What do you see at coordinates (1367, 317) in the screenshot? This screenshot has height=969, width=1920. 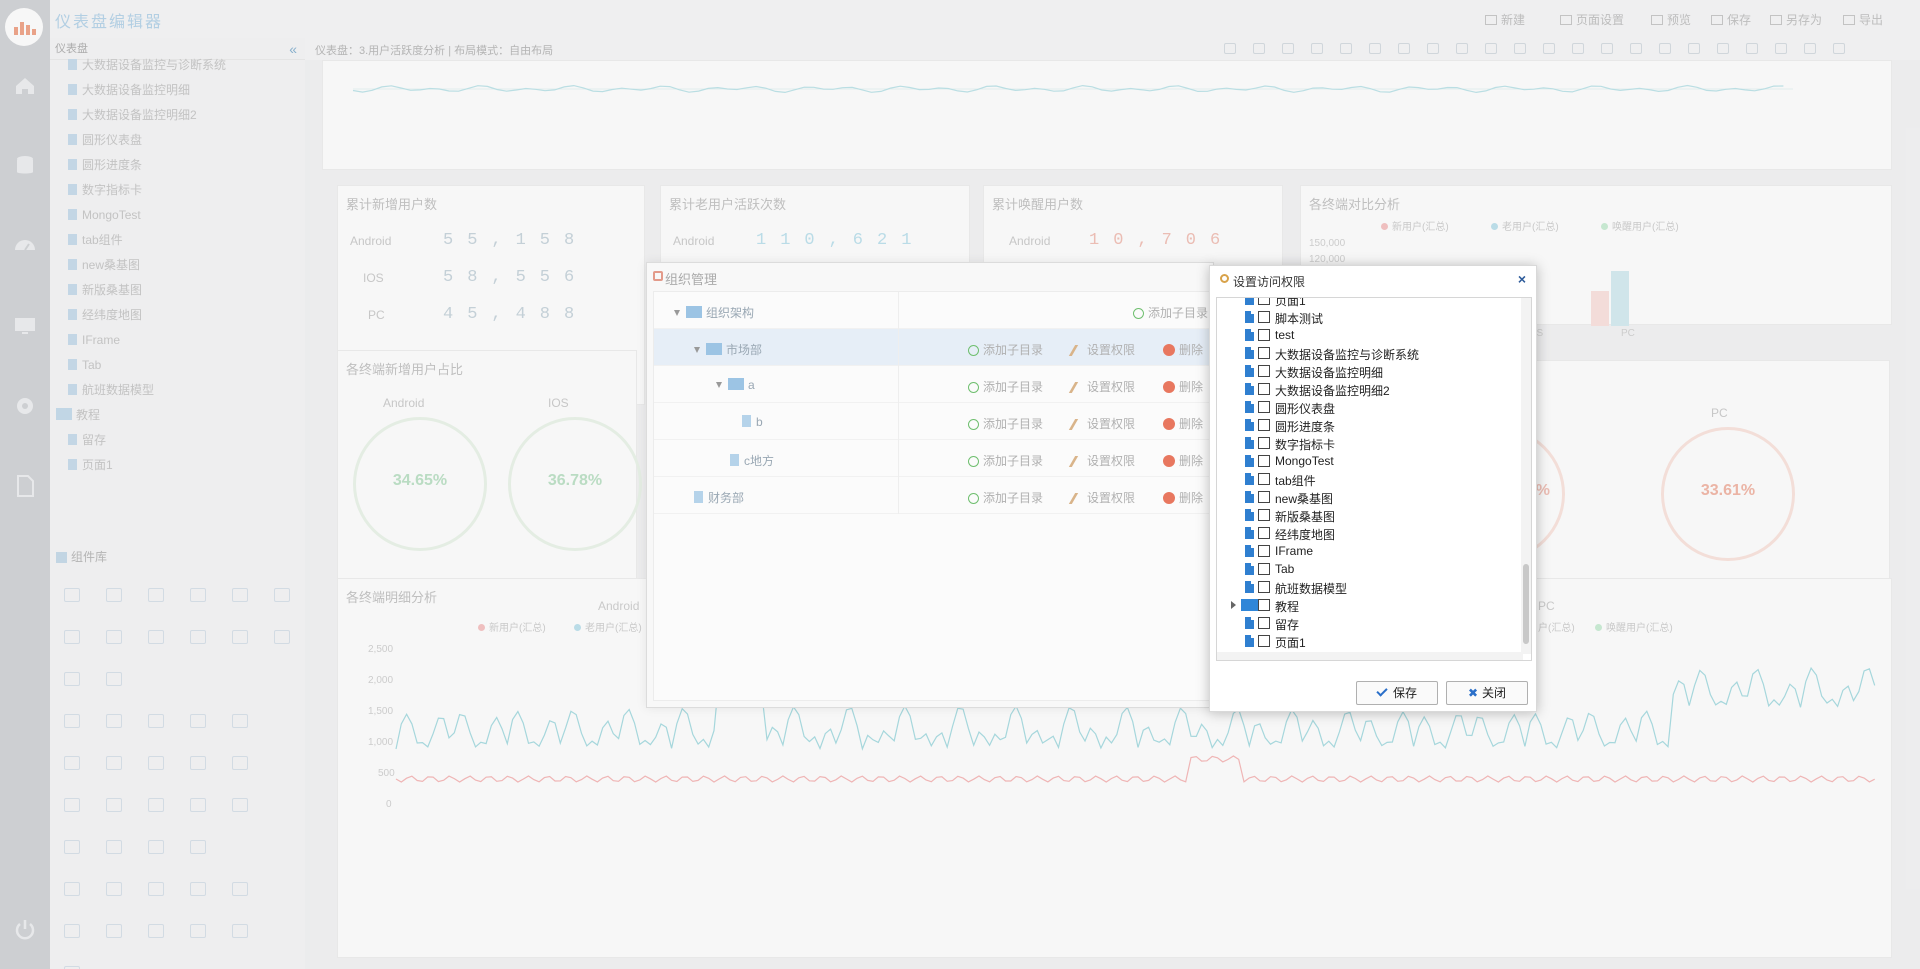 I see `perm-tree-row: 脚本测试` at bounding box center [1367, 317].